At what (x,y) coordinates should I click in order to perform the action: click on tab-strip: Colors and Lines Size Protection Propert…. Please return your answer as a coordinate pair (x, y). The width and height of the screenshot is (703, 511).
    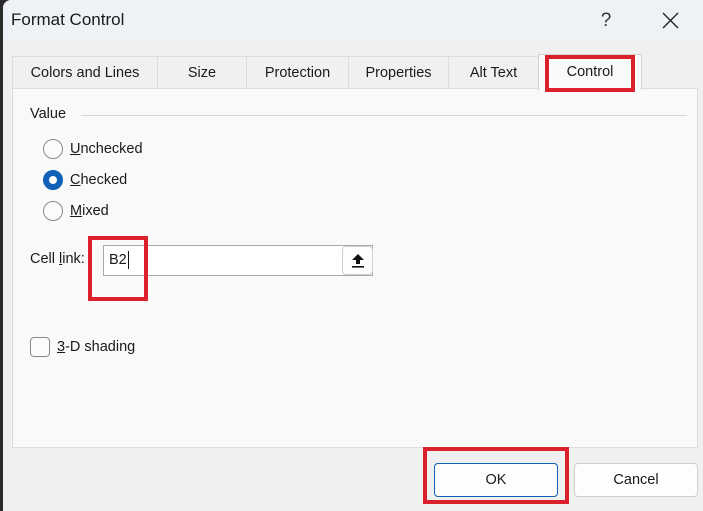
    Looking at the image, I should click on (357, 72).